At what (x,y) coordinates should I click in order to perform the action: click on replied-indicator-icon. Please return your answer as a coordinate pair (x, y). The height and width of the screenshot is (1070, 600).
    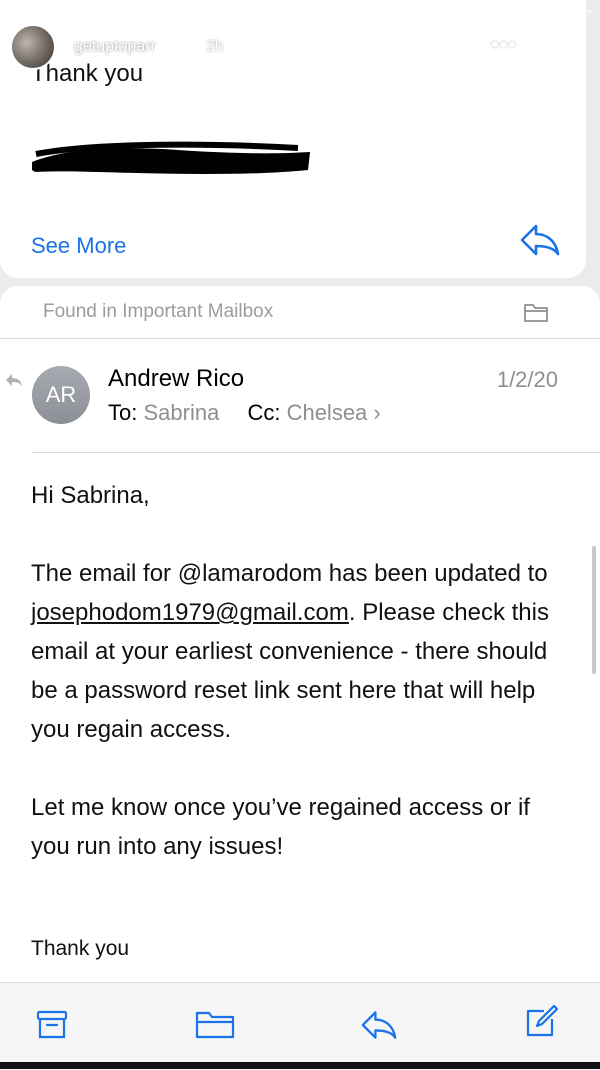
    Looking at the image, I should click on (14, 380).